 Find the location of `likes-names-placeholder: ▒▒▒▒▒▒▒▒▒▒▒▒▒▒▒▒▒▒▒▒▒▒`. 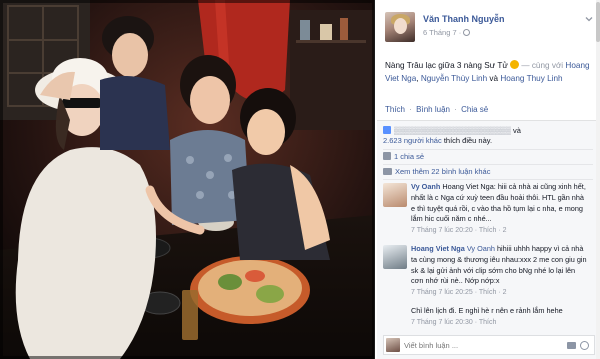

likes-names-placeholder: ▒▒▒▒▒▒▒▒▒▒▒▒▒▒▒▒▒▒▒▒▒▒ is located at coordinates (453, 130).